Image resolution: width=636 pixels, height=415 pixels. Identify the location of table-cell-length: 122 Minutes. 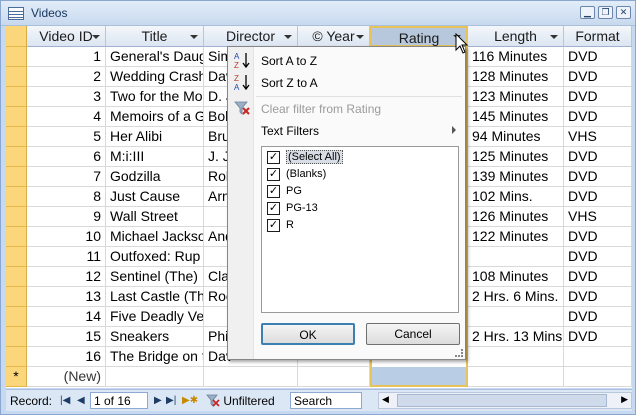
(516, 237).